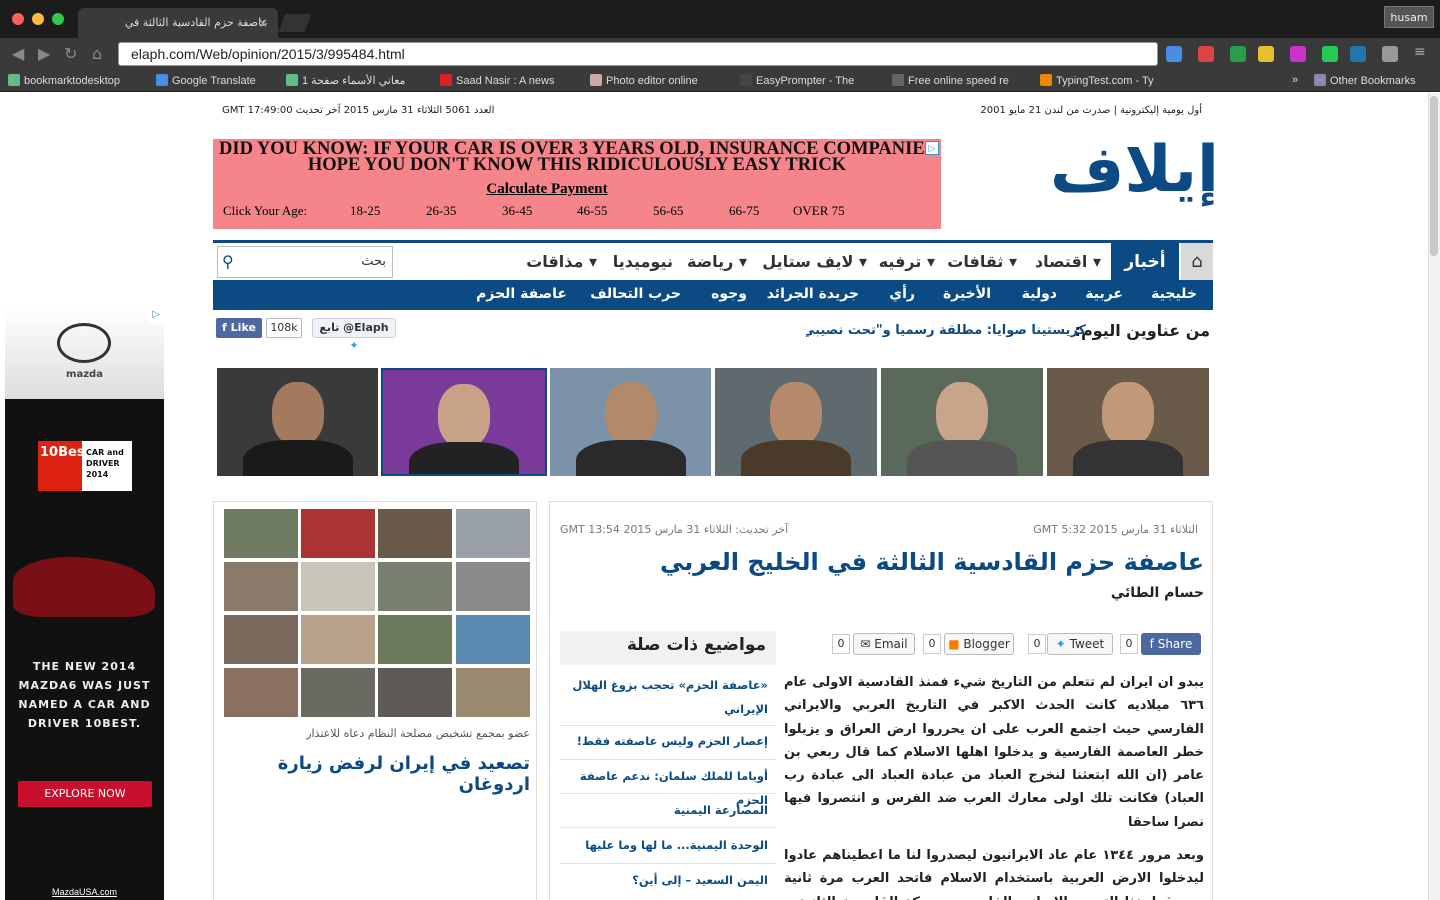  Describe the element at coordinates (1134, 170) in the screenshot. I see `elaph-logo: إيلاف` at that location.